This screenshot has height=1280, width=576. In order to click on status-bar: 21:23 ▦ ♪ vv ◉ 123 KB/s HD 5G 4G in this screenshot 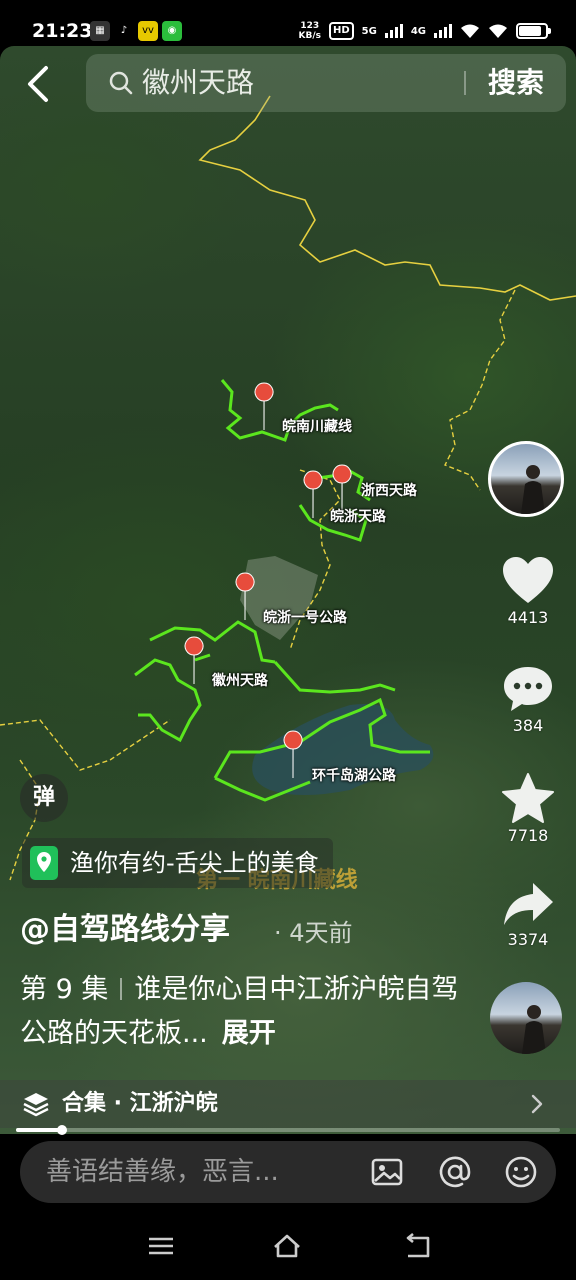, I will do `click(288, 23)`.